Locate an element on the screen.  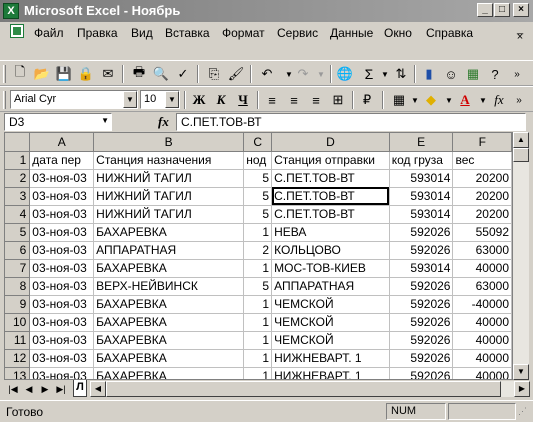
cell-weight: 55092 is located at coordinates (482, 232).